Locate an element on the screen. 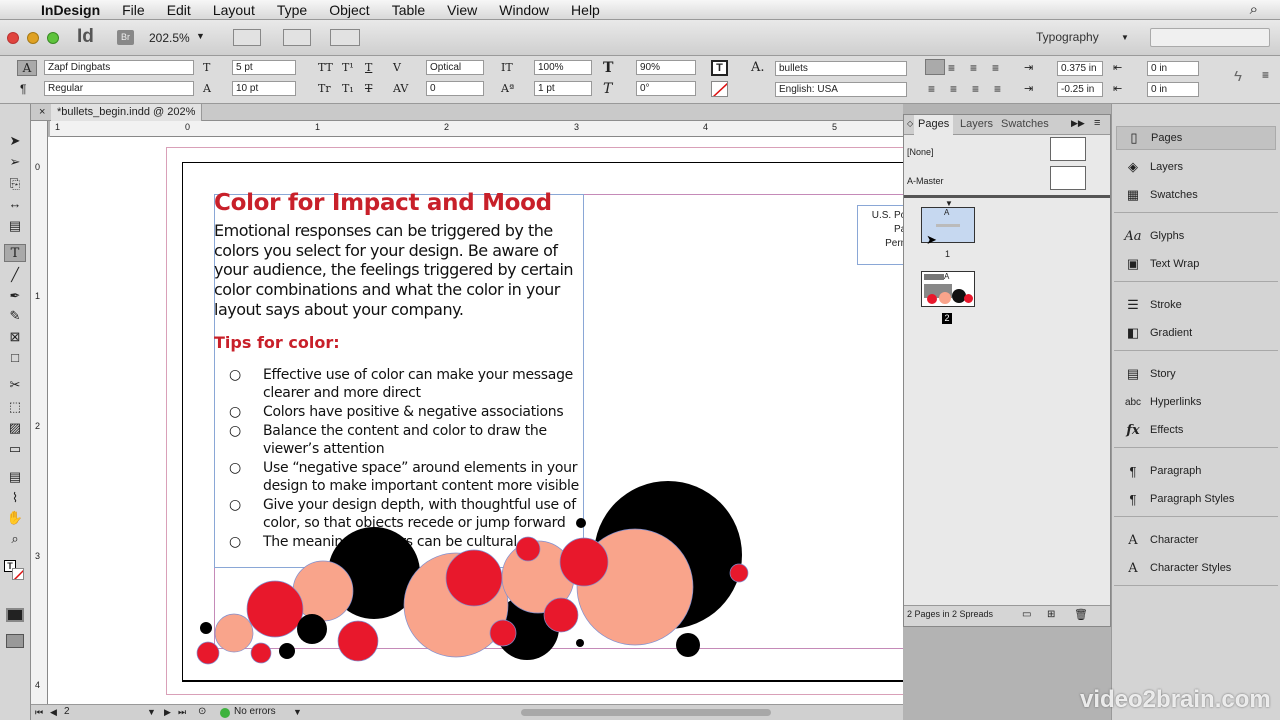 The width and height of the screenshot is (1280, 720). horizontal-scrollbar-thumb is located at coordinates (646, 712).